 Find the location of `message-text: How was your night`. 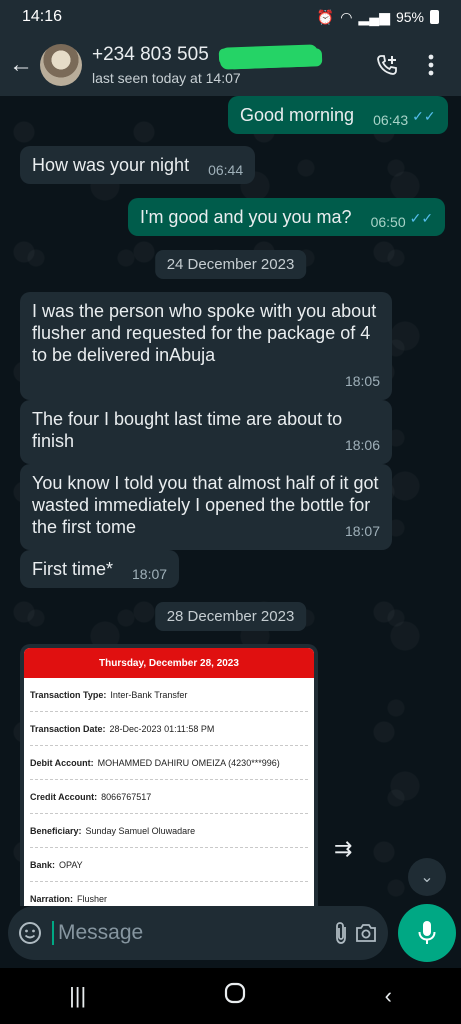

message-text: How was your night is located at coordinates (111, 165).